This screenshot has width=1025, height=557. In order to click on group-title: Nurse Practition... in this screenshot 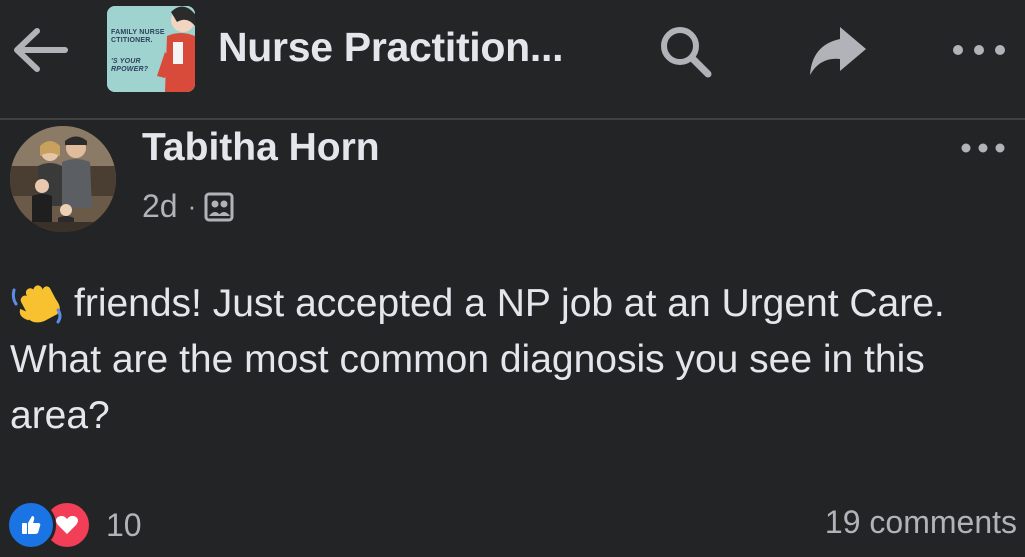, I will do `click(390, 47)`.